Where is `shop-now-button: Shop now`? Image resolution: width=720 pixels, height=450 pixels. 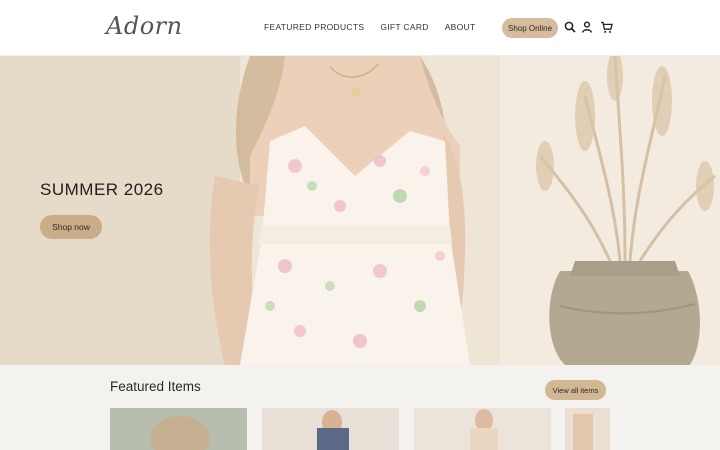
shop-now-button: Shop now is located at coordinates (71, 227).